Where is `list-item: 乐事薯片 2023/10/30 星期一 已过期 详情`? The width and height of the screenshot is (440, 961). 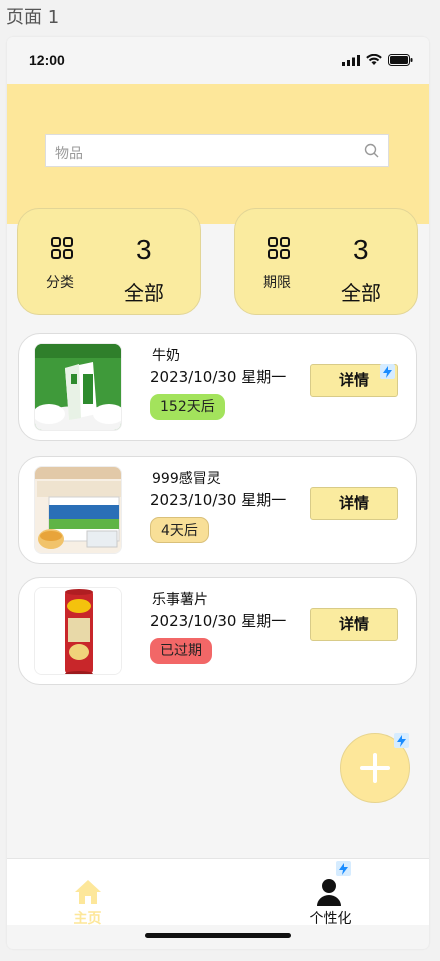 list-item: 乐事薯片 2023/10/30 星期一 已过期 详情 is located at coordinates (217, 631).